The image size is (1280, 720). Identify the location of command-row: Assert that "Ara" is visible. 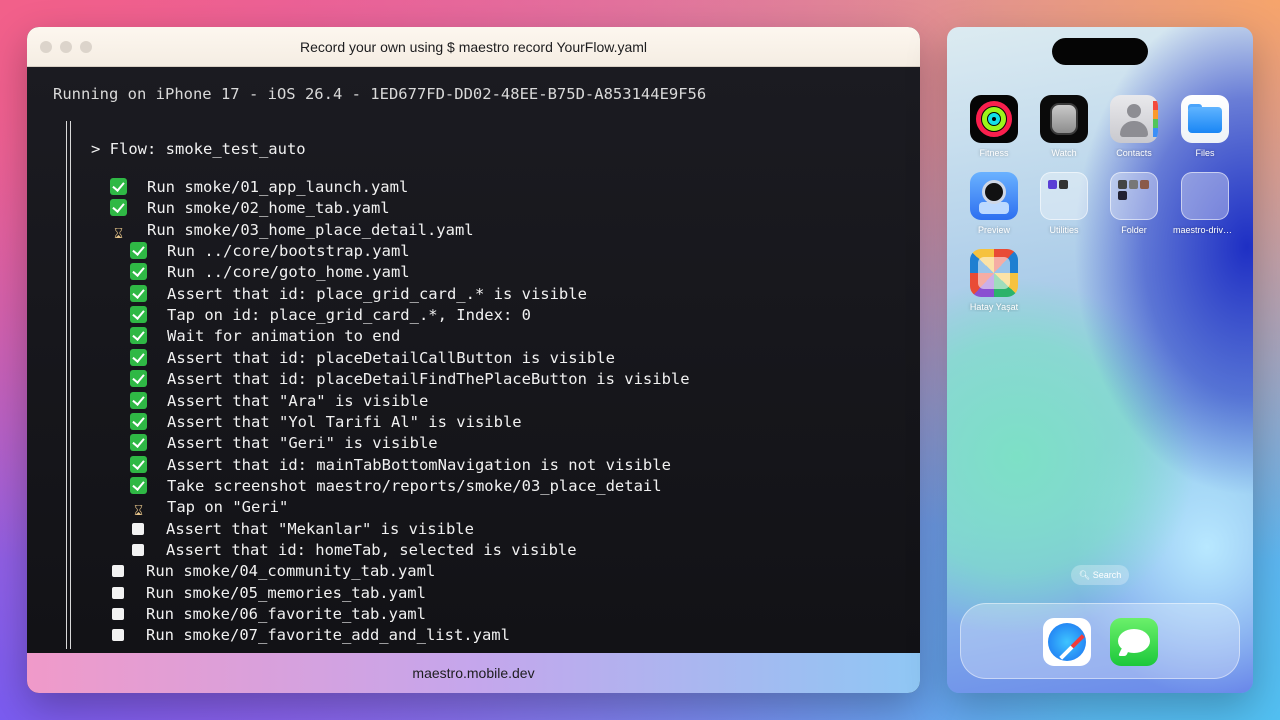
(279, 401).